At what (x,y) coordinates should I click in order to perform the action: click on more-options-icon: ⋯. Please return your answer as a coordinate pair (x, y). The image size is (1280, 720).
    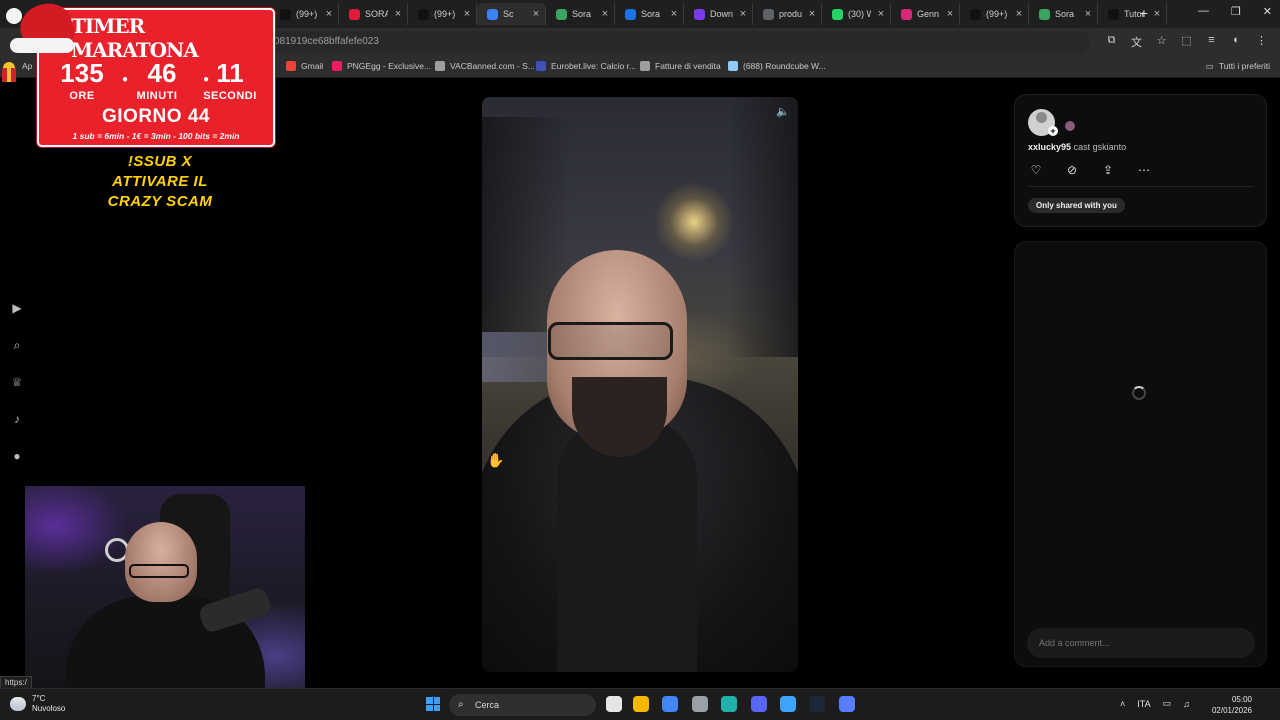
    Looking at the image, I should click on (1144, 170).